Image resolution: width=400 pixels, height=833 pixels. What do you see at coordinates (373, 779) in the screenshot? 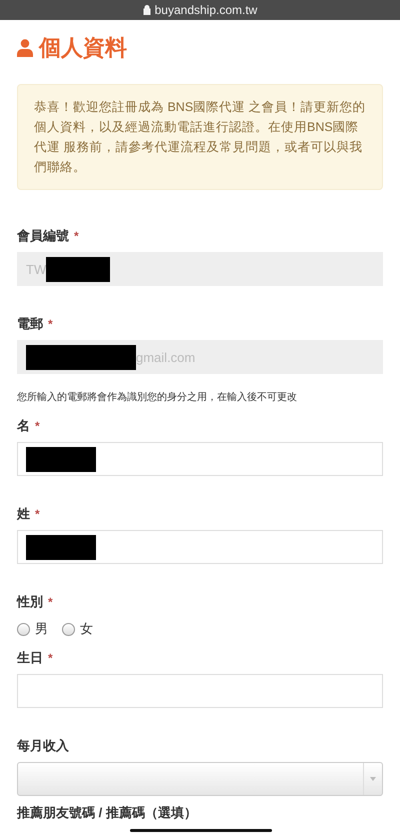
I see `caret-icon` at bounding box center [373, 779].